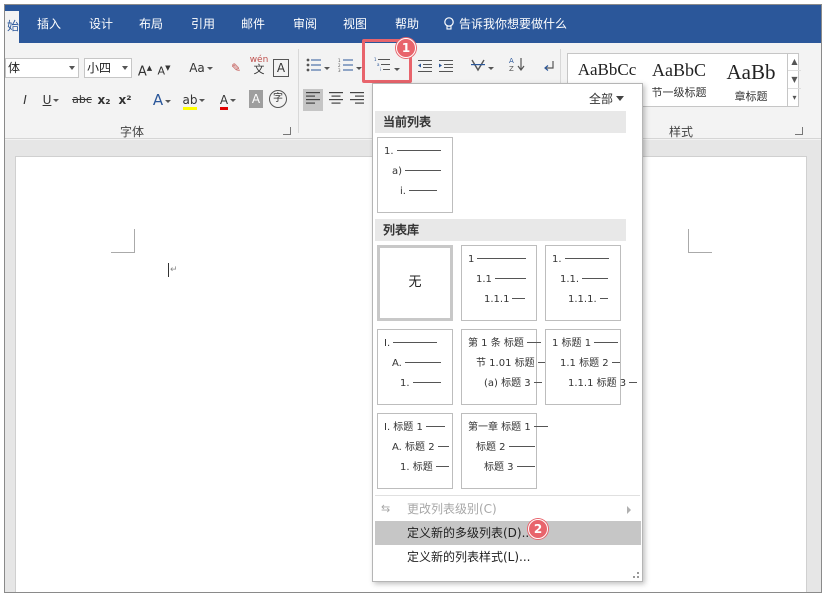  I want to click on current-list-tile: 1. a) i., so click(415, 175).